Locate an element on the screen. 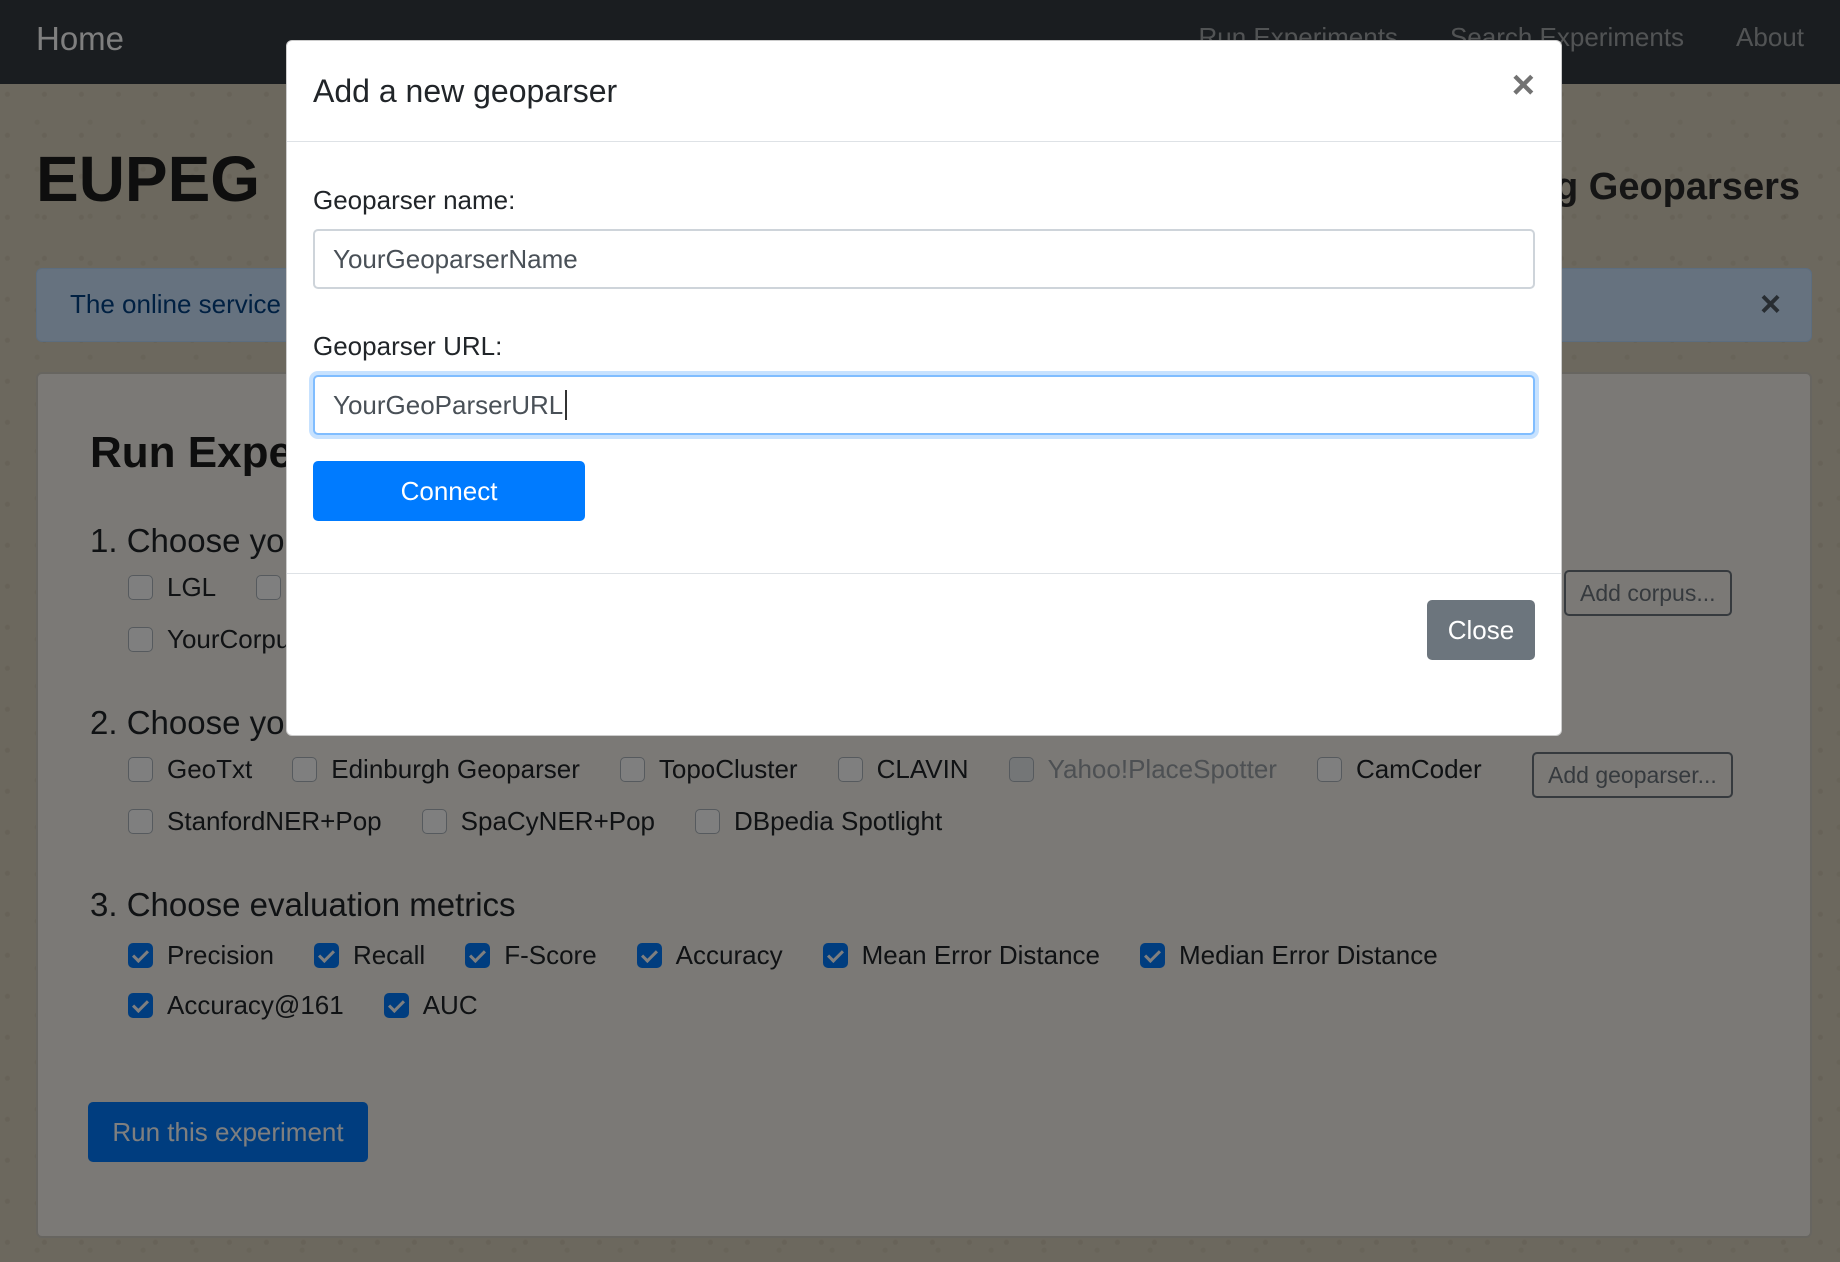  geoparser-name-input: YourGeoparserName is located at coordinates (924, 259).